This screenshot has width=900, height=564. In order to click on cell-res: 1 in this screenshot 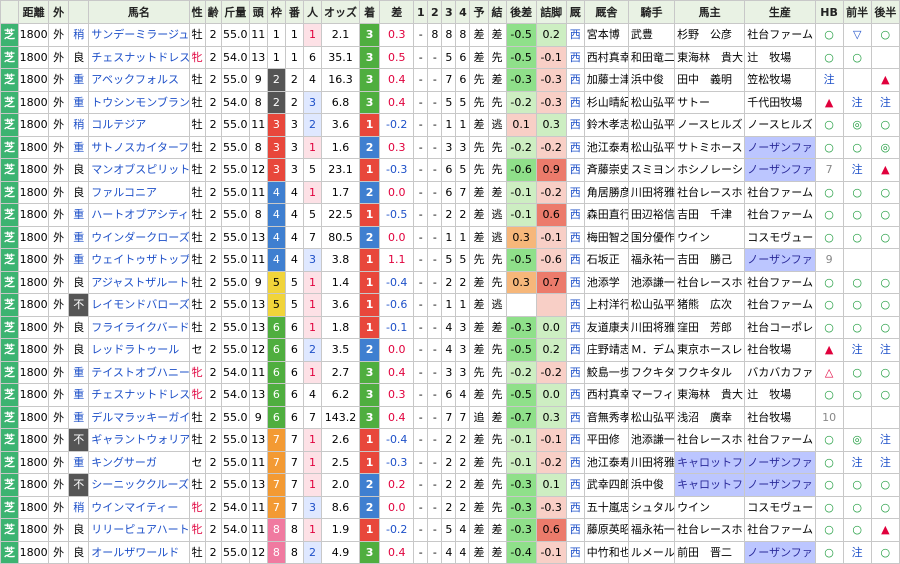, I will do `click(370, 462)`.